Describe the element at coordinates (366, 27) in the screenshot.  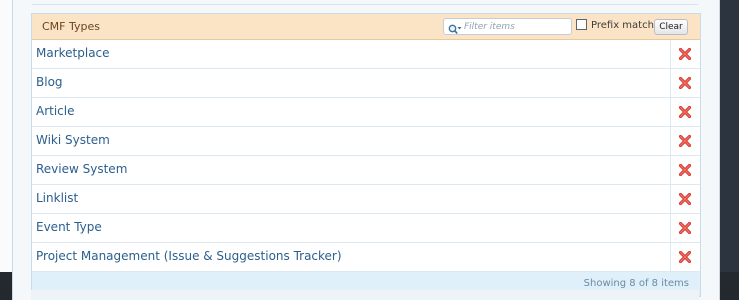
I see `panel-header: CMF Types Prefix match Clear` at that location.